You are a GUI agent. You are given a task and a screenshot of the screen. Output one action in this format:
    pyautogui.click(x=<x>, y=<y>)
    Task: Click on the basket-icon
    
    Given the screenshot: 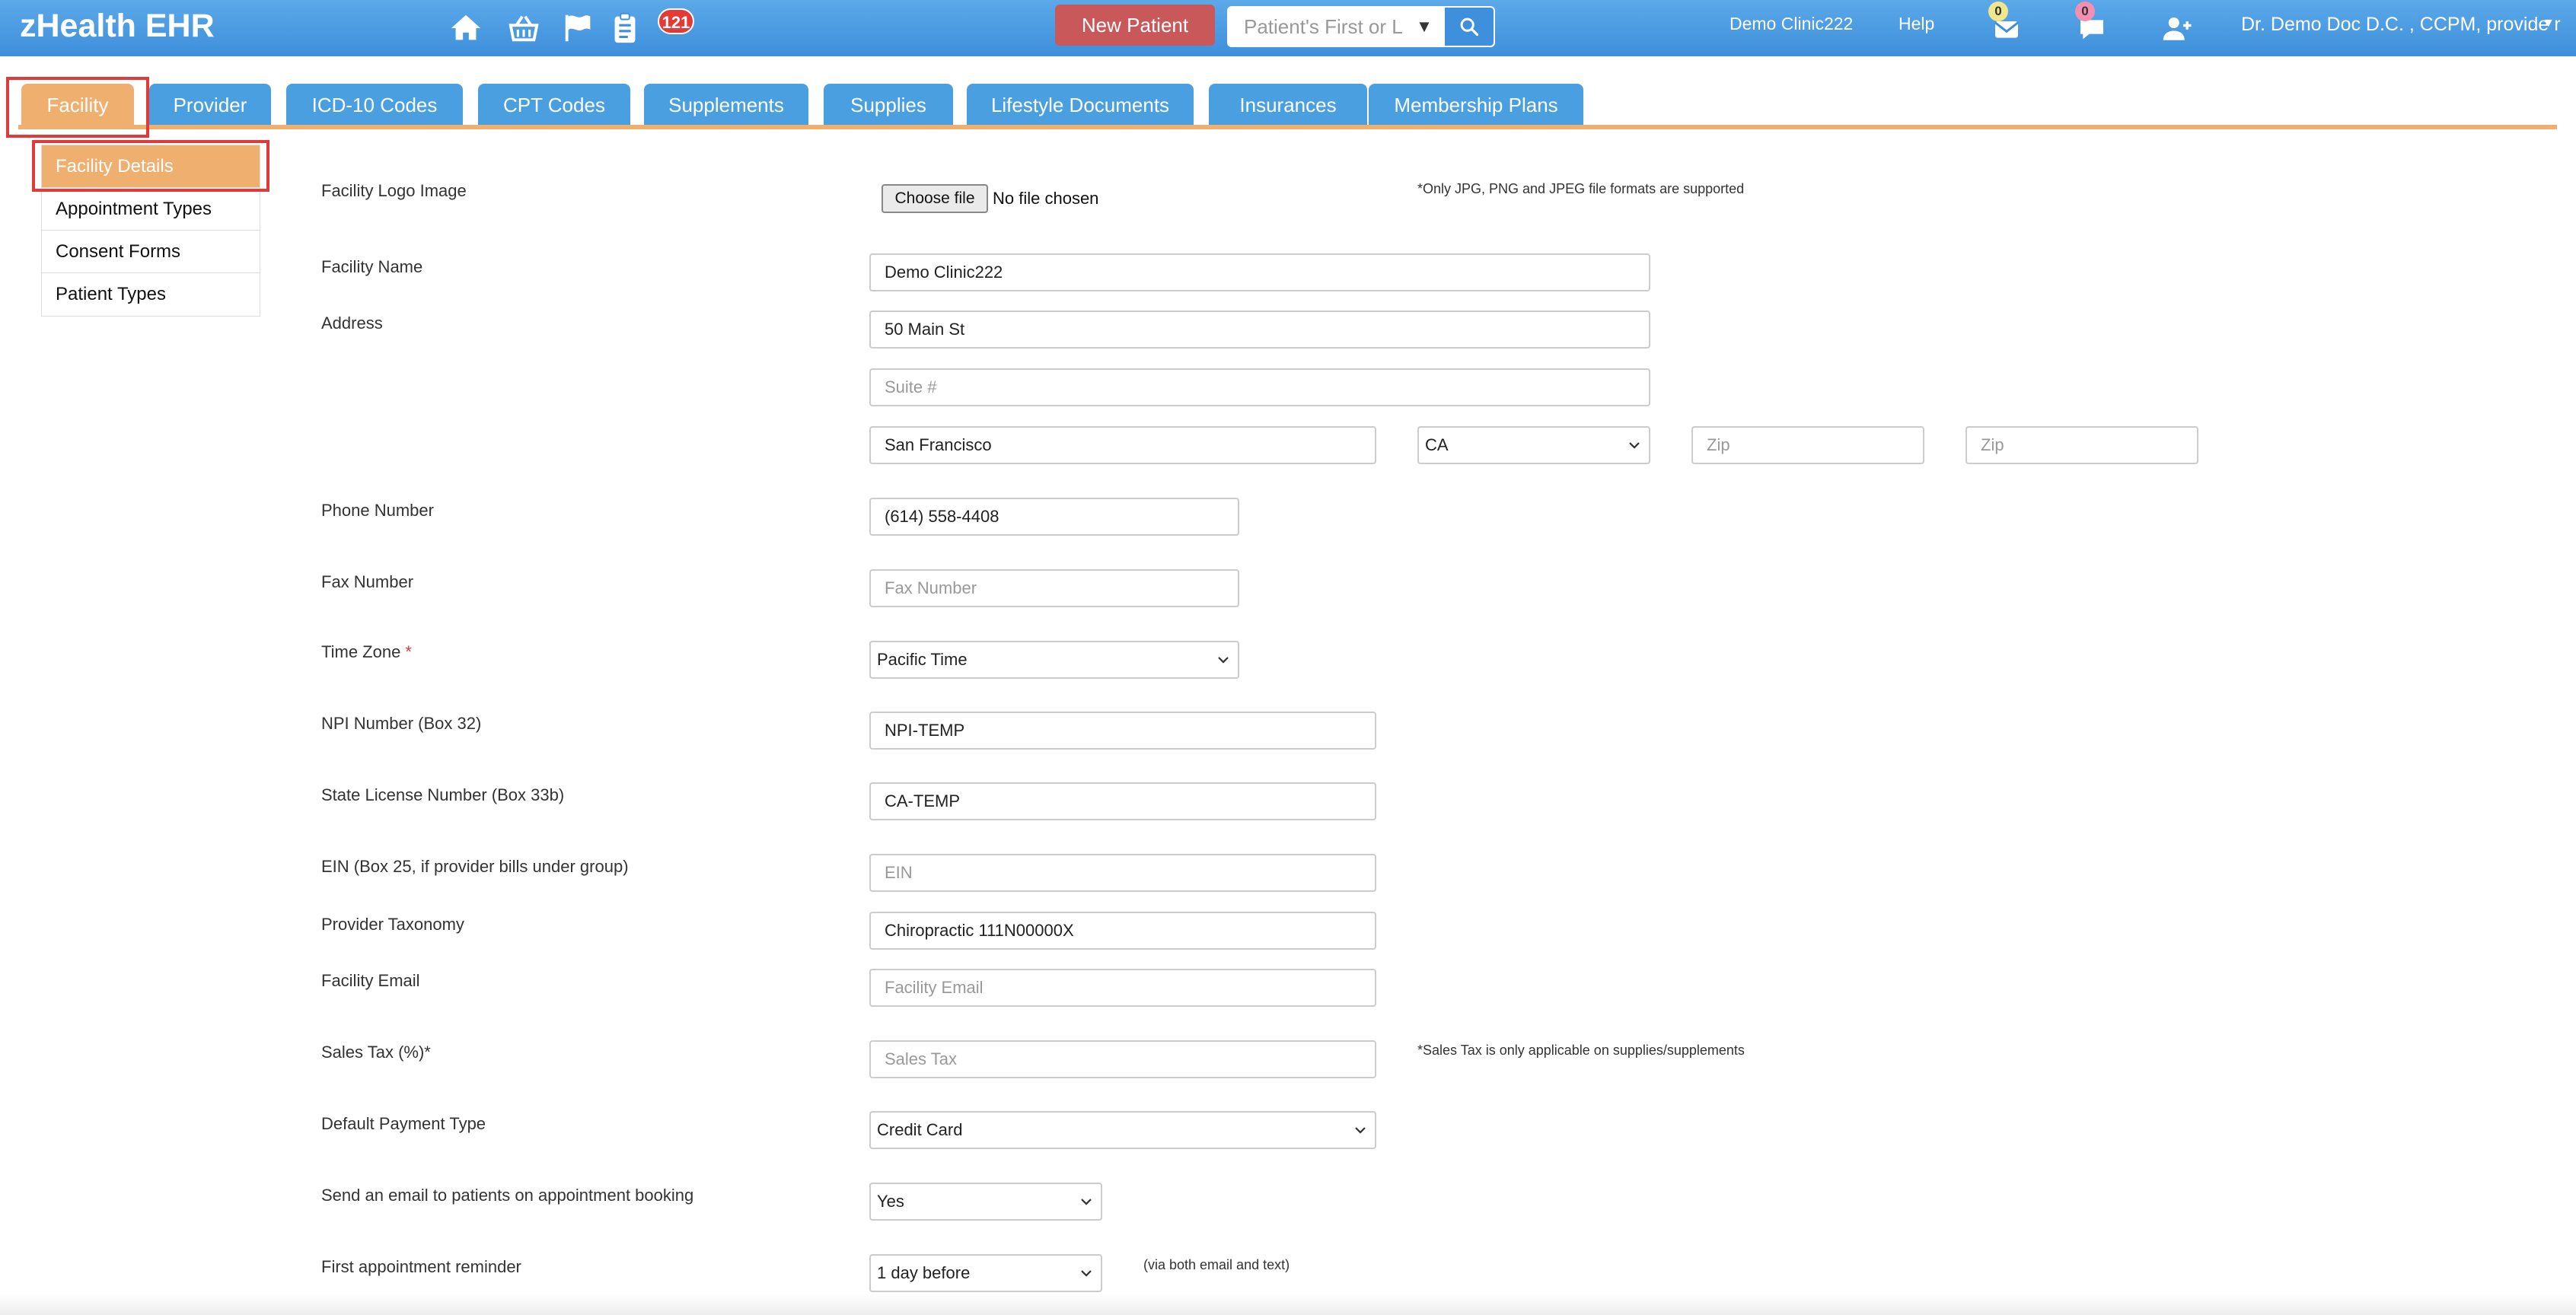 What is the action you would take?
    pyautogui.click(x=523, y=28)
    